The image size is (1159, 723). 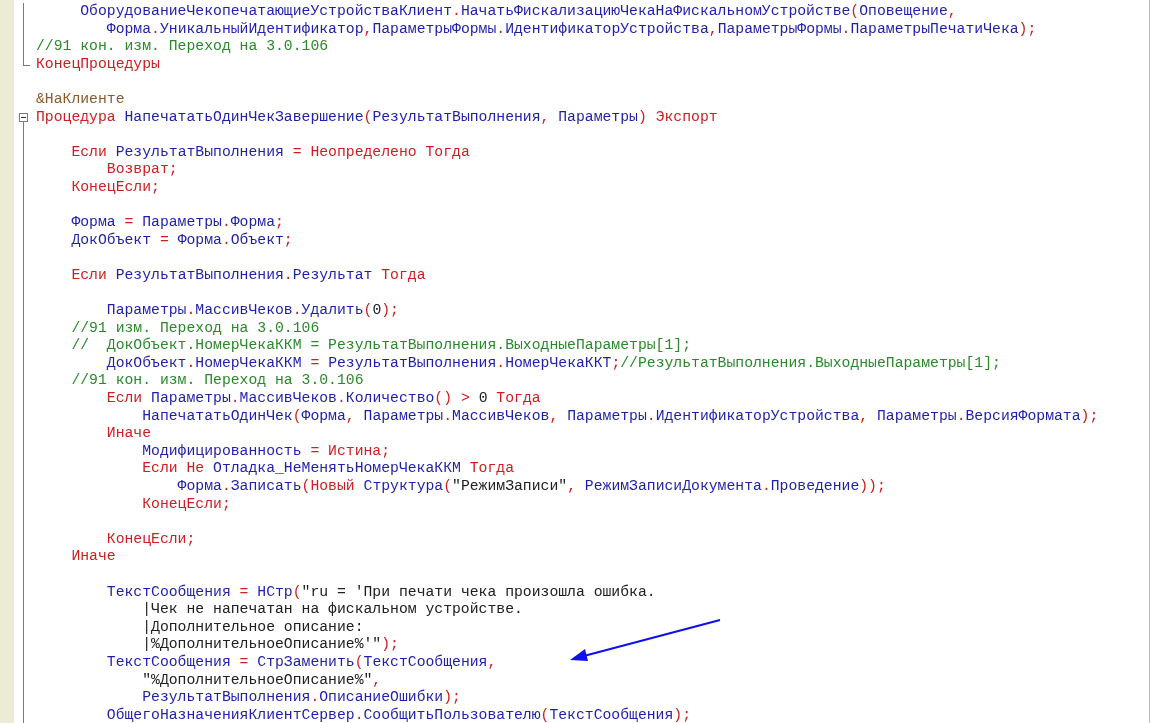 What do you see at coordinates (270, 152) in the screenshot?
I see `code-line: Если РезультатВыполнения = Неопределено Тогда` at bounding box center [270, 152].